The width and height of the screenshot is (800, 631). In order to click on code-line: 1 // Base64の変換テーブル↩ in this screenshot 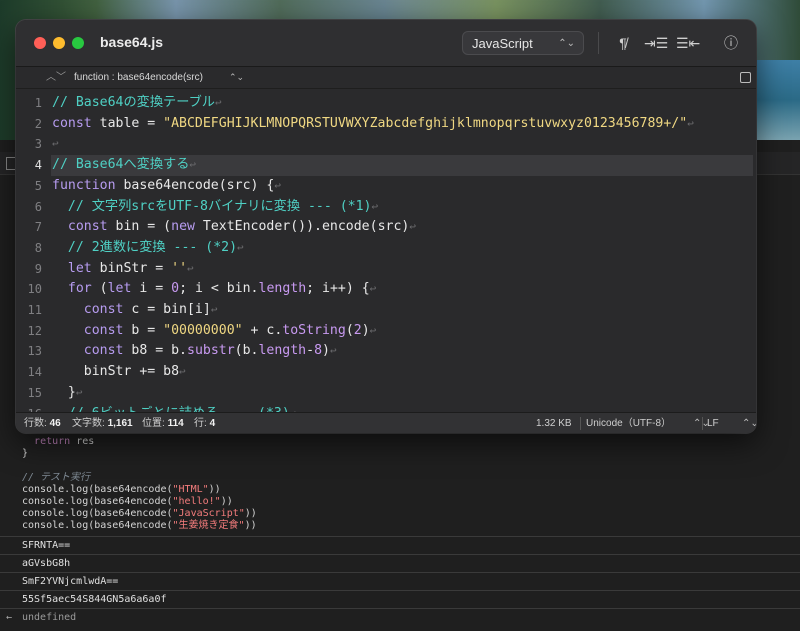, I will do `click(386, 103)`.